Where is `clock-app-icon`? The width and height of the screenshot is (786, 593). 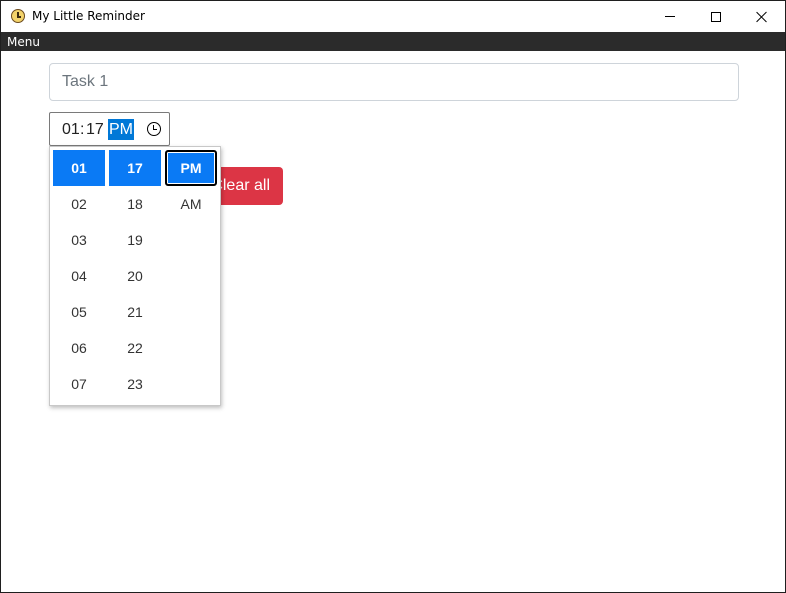 clock-app-icon is located at coordinates (18, 16).